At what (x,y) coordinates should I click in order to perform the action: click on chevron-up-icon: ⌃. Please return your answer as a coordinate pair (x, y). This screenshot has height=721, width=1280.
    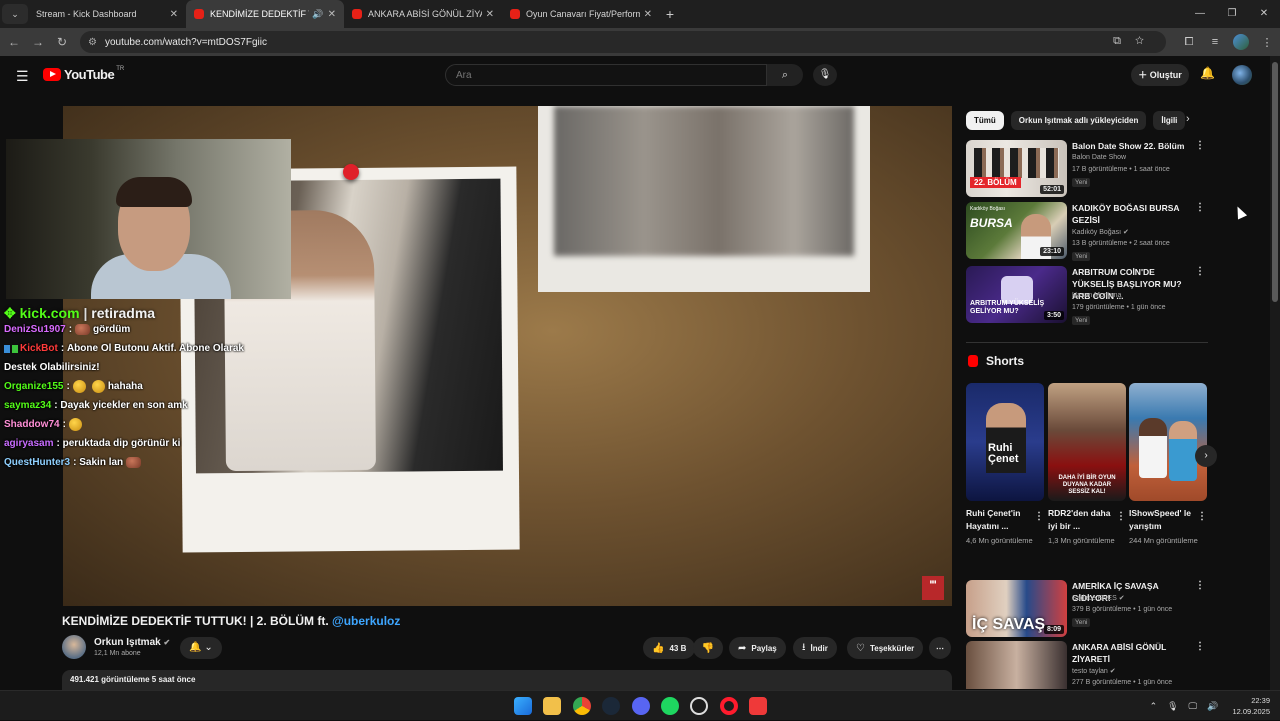
    Looking at the image, I should click on (1154, 706).